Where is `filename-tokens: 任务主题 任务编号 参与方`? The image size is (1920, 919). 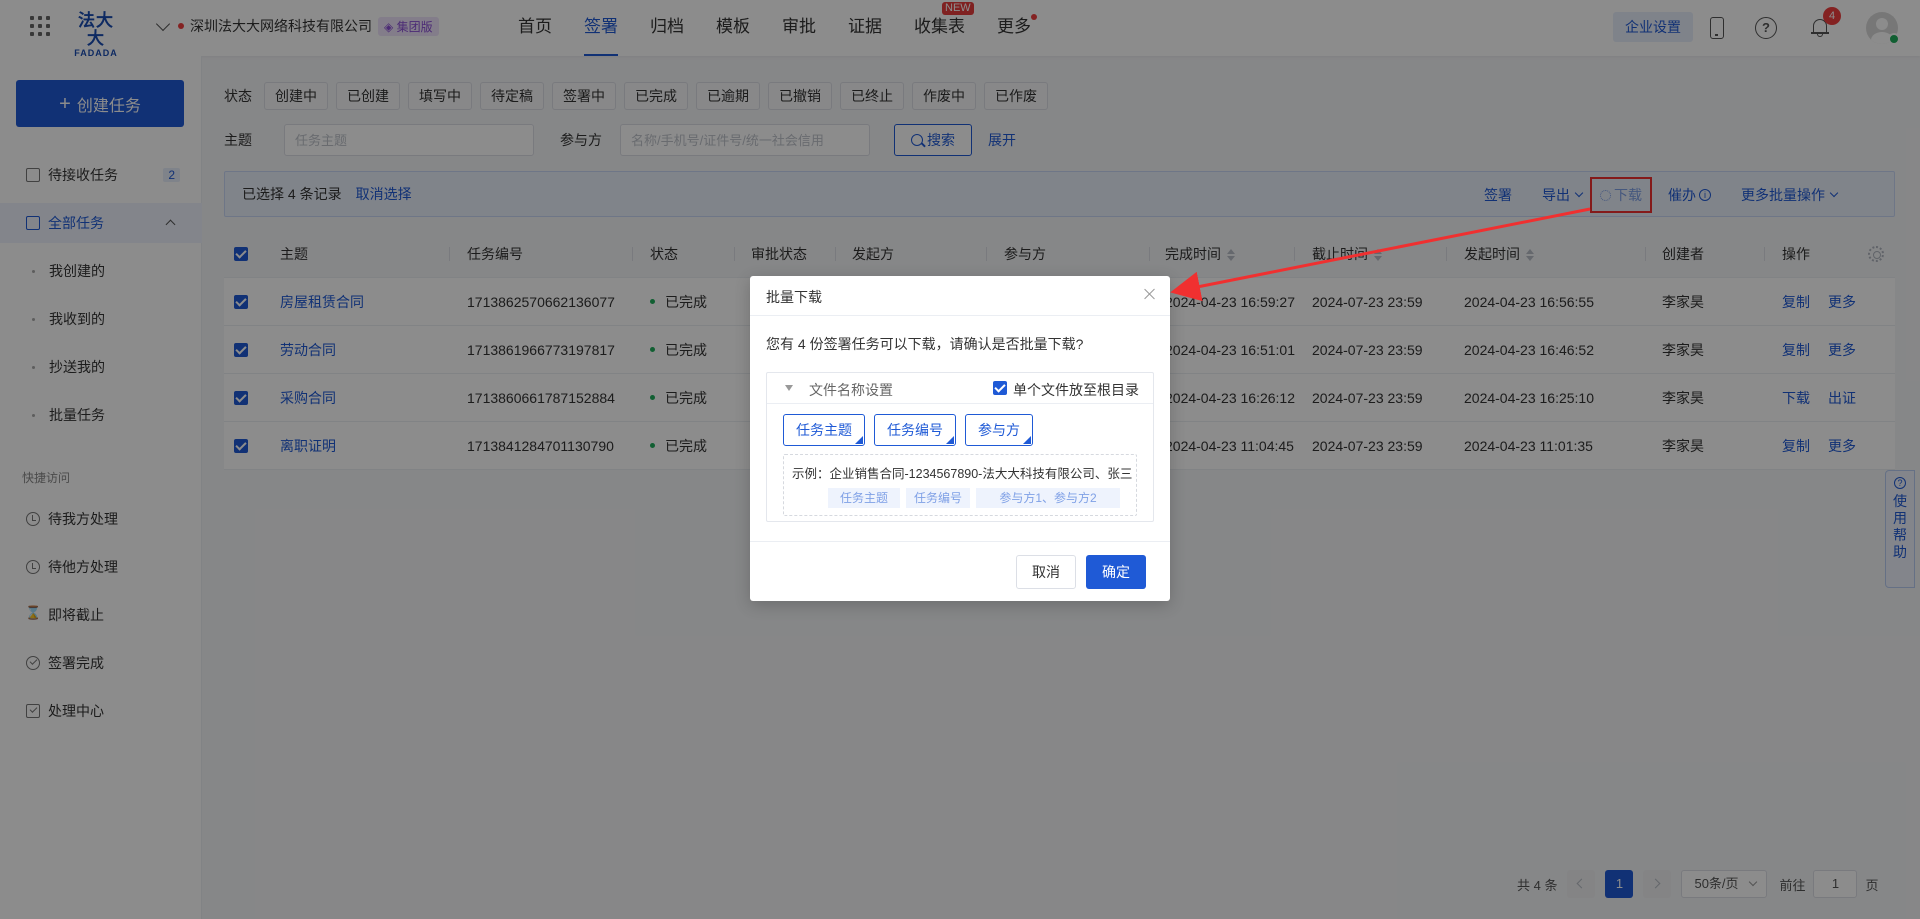
filename-tokens: 任务主题 任务编号 参与方 is located at coordinates (912, 430).